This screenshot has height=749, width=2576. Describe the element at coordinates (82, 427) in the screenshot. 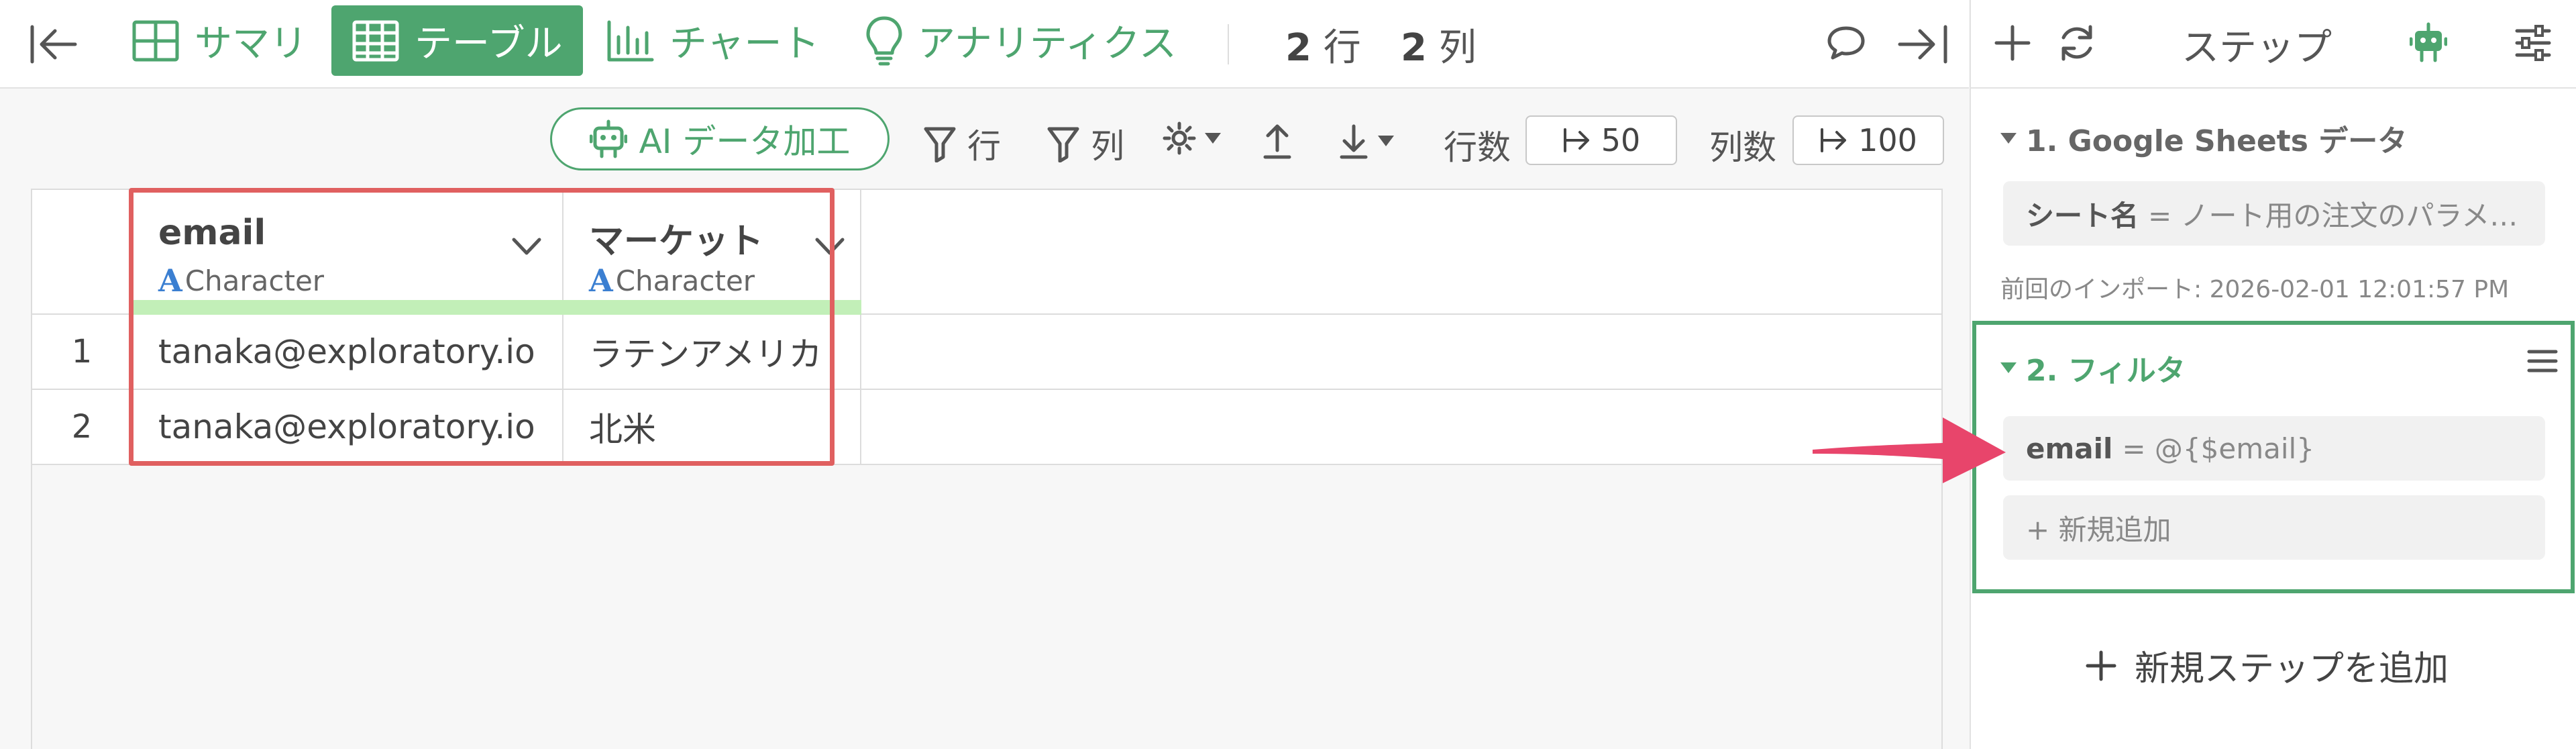

I see `row-number: 2` at that location.